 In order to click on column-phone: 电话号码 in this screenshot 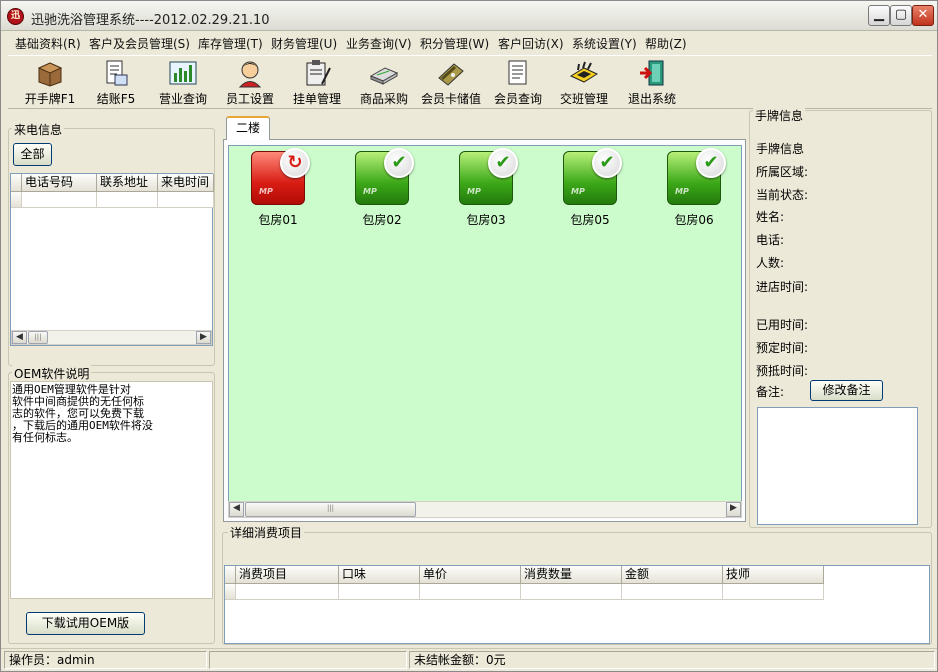, I will do `click(59, 183)`.